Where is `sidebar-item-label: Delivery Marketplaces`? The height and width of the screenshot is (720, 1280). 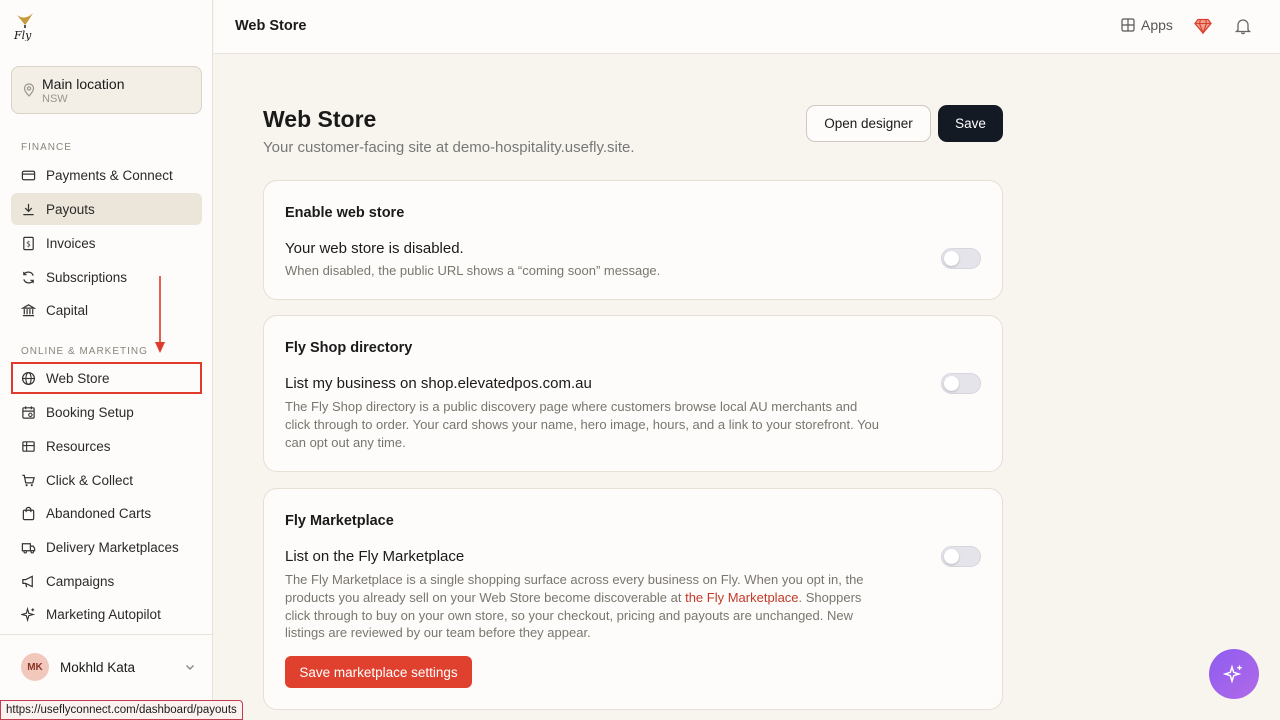 sidebar-item-label: Delivery Marketplaces is located at coordinates (112, 547).